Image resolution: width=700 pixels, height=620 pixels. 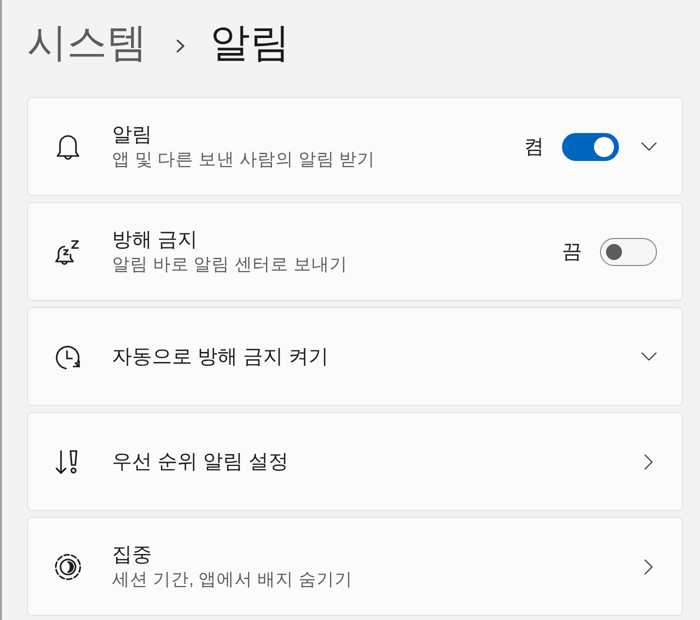 What do you see at coordinates (534, 147) in the screenshot?
I see `toggle-state-label: 켬` at bounding box center [534, 147].